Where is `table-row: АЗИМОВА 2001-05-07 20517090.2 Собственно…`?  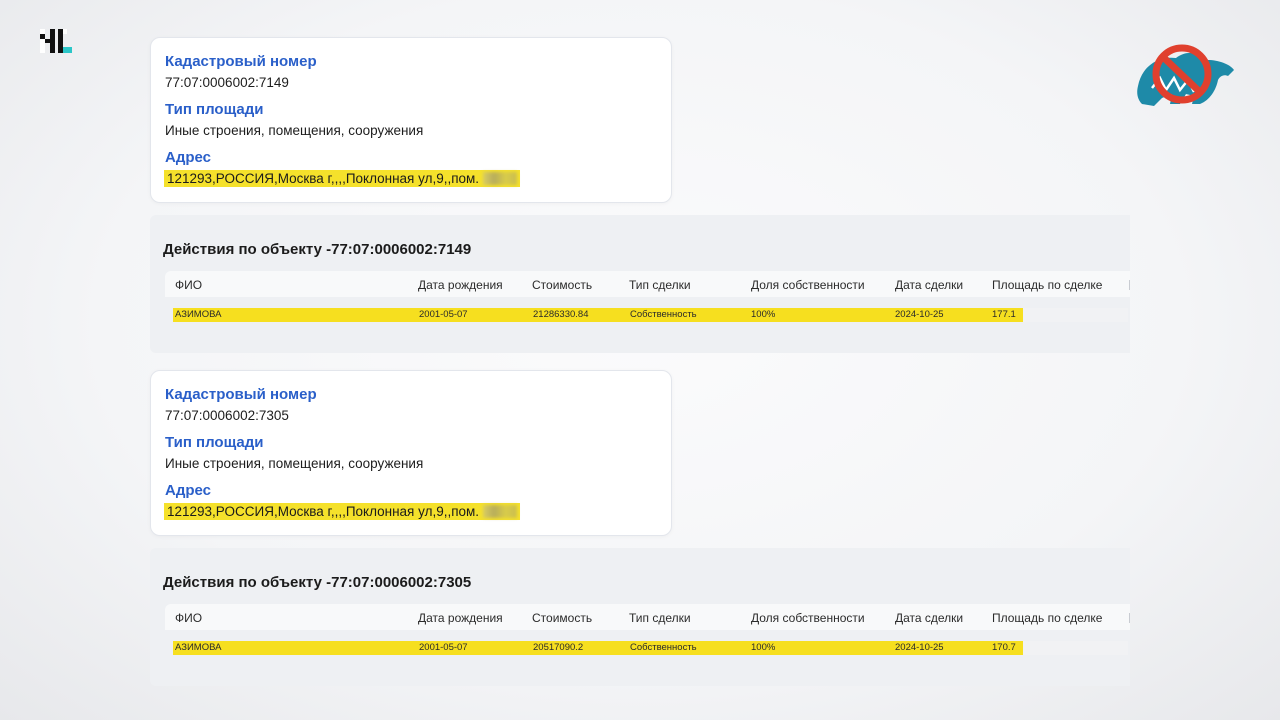
table-row: АЗИМОВА 2001-05-07 20517090.2 Собственно… is located at coordinates (598, 648).